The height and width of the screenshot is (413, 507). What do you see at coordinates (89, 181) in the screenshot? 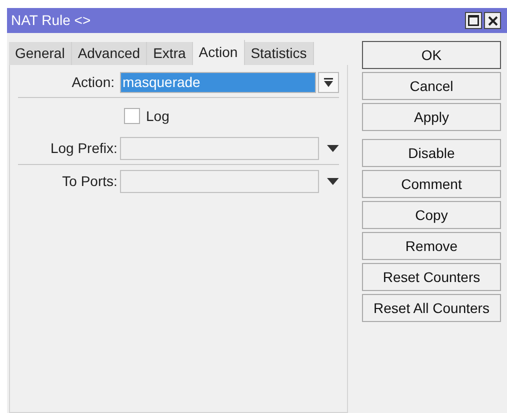
I see `field-label: To Ports:` at bounding box center [89, 181].